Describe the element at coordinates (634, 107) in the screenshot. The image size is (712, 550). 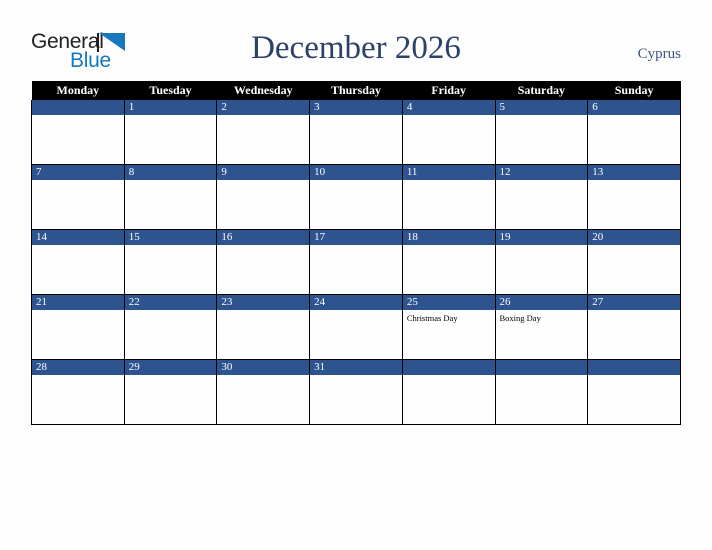
I see `day-number: 6` at that location.